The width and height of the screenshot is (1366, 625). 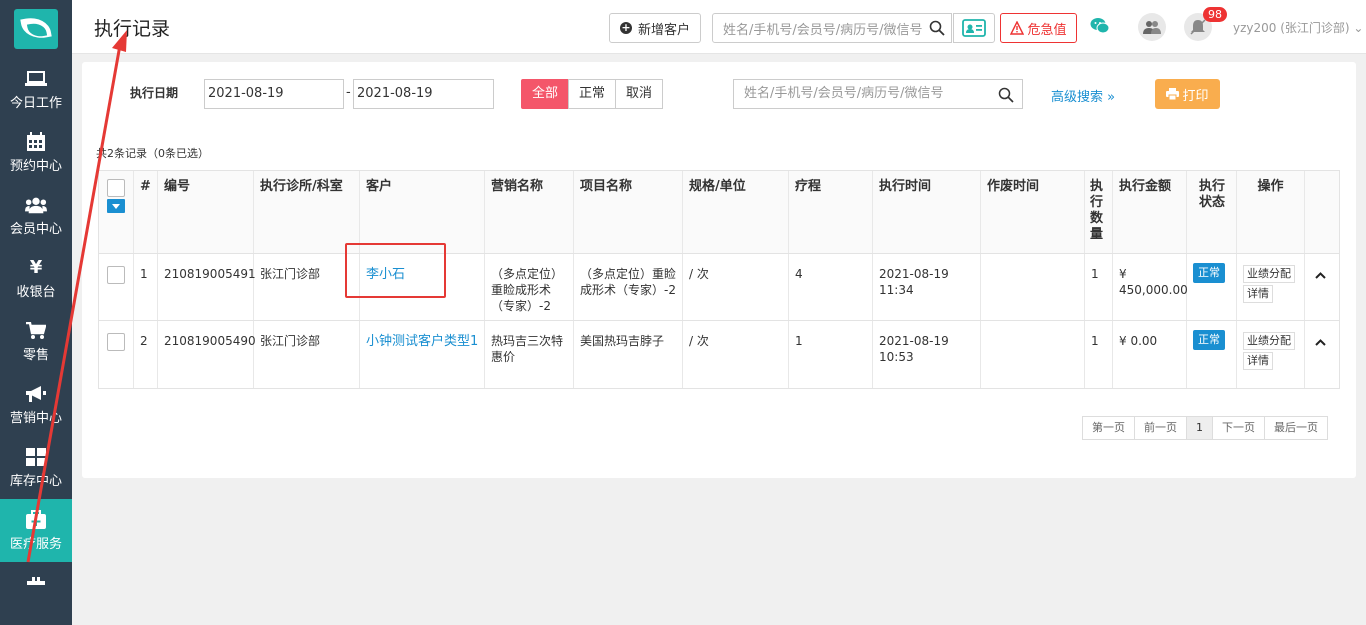 What do you see at coordinates (274, 94) in the screenshot?
I see `date-from-input: 2021-08-19` at bounding box center [274, 94].